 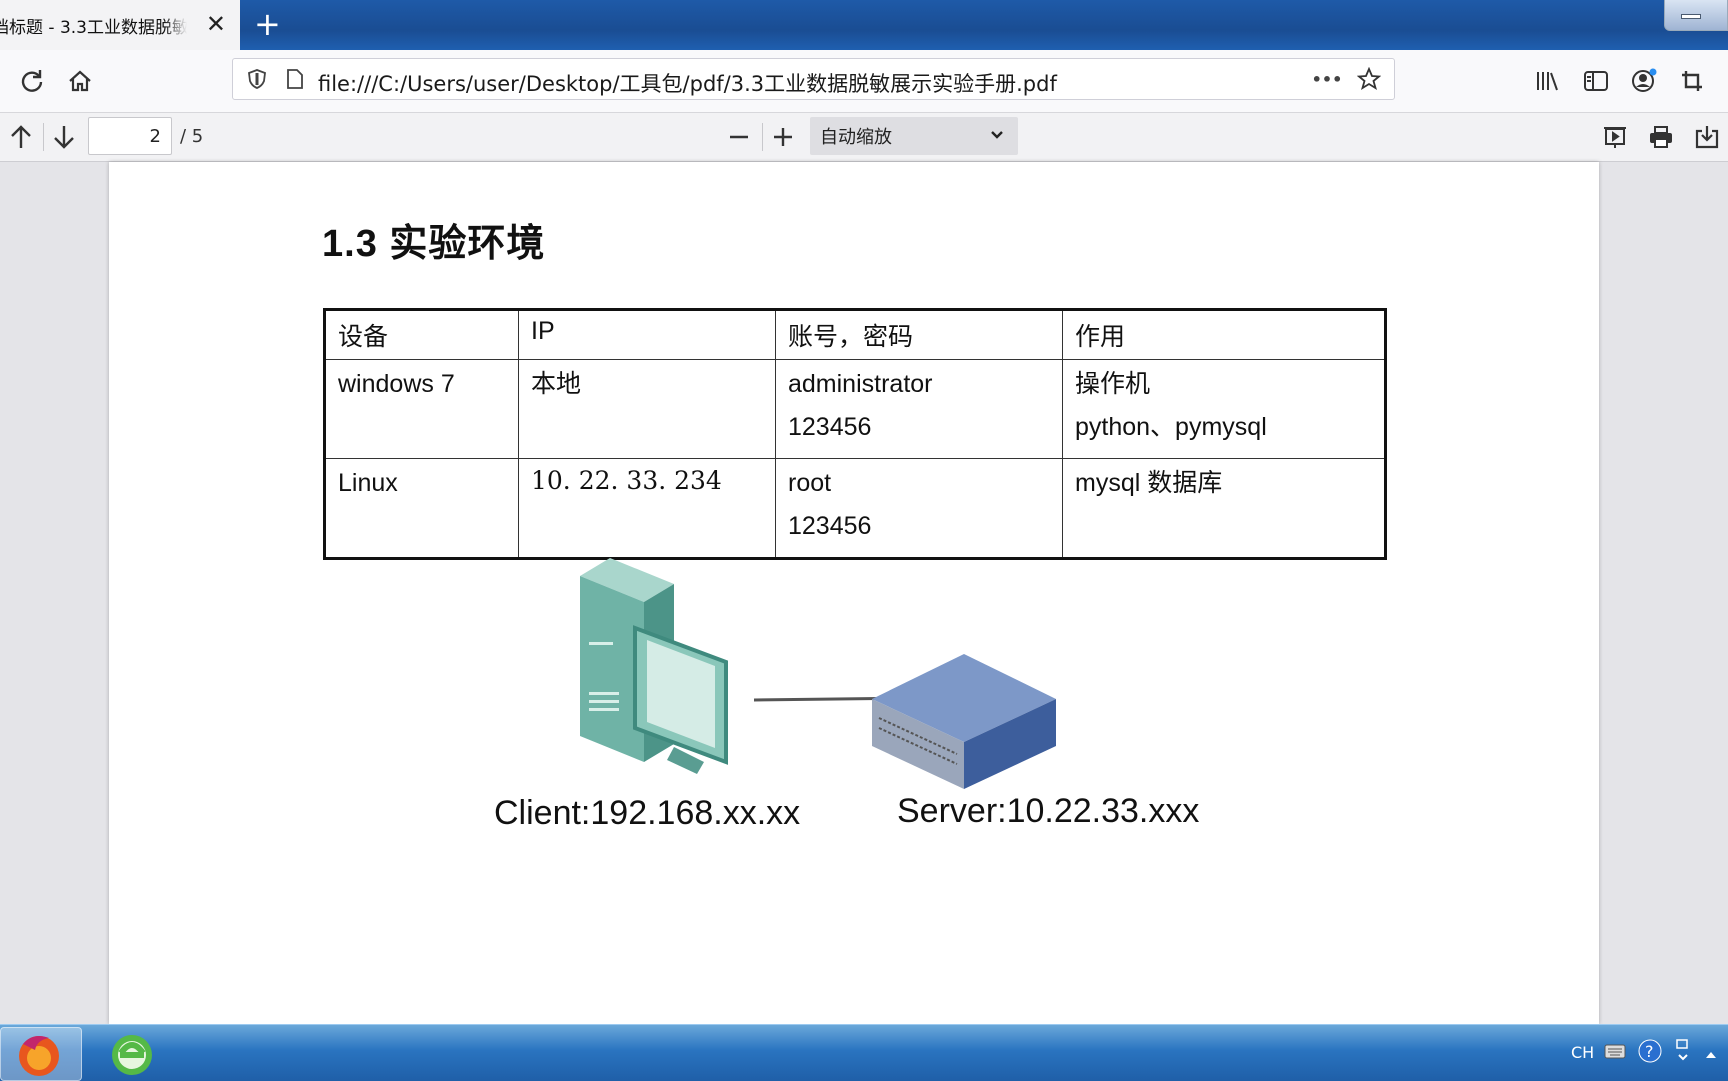 What do you see at coordinates (1691, 16) in the screenshot?
I see `minimize-icon` at bounding box center [1691, 16].